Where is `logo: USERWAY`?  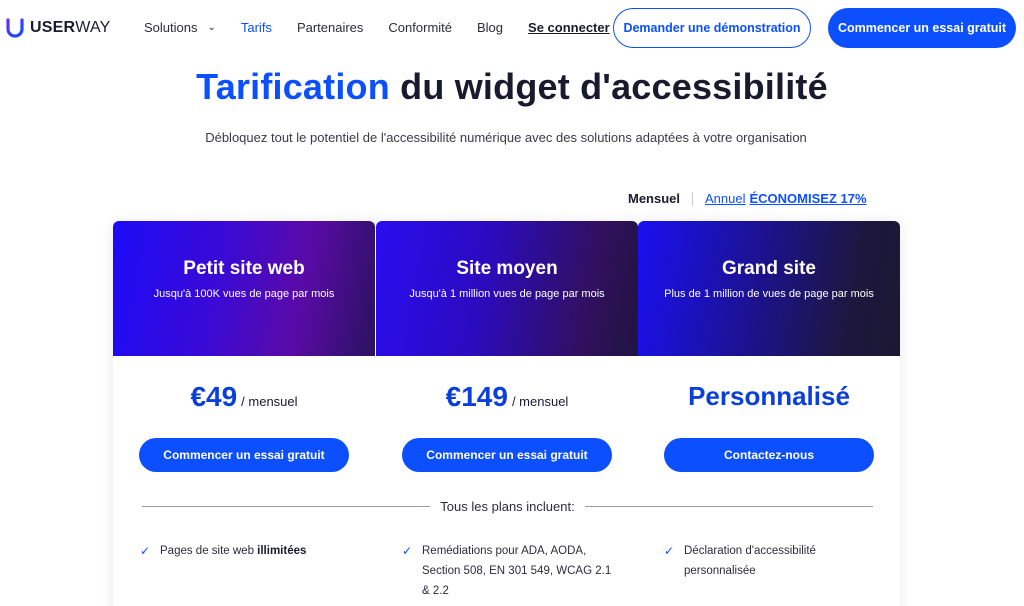 logo: USERWAY is located at coordinates (58, 28).